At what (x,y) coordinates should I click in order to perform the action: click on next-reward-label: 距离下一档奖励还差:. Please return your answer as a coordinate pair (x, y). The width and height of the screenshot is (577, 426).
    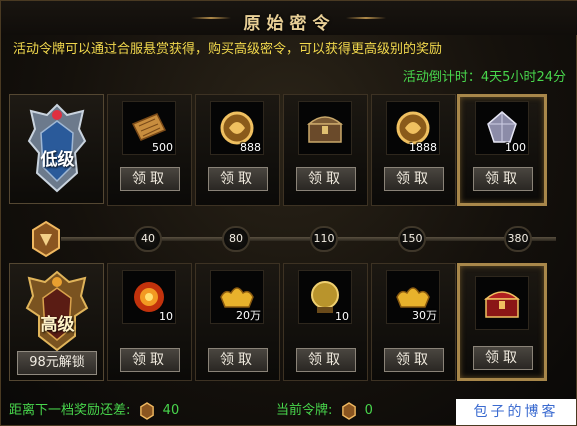
    Looking at the image, I should click on (70, 410).